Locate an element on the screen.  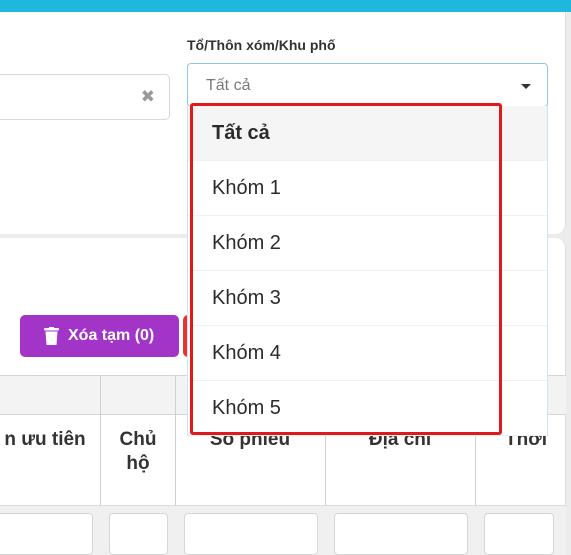
group-filter-label: Tổ/Thôn xóm/Khu phố is located at coordinates (261, 45).